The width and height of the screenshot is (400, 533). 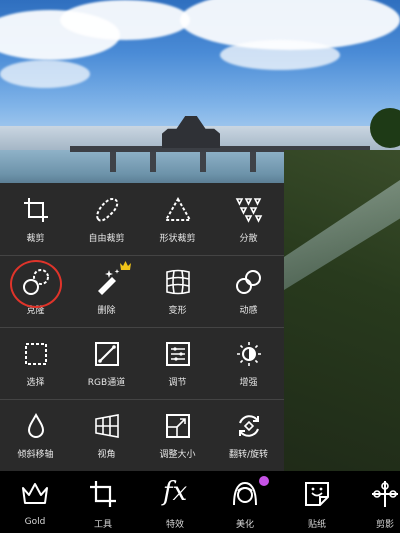 I want to click on tool-label: 分散, so click(x=248, y=239).